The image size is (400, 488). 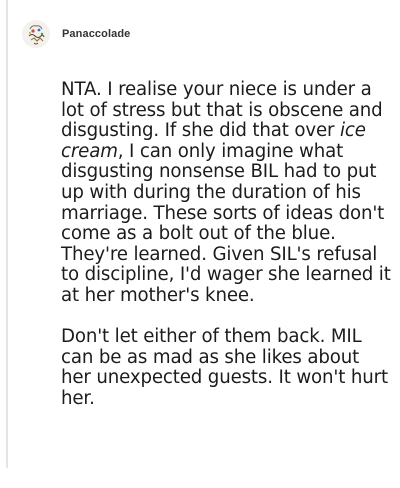 What do you see at coordinates (36, 34) in the screenshot?
I see `avatar-icon` at bounding box center [36, 34].